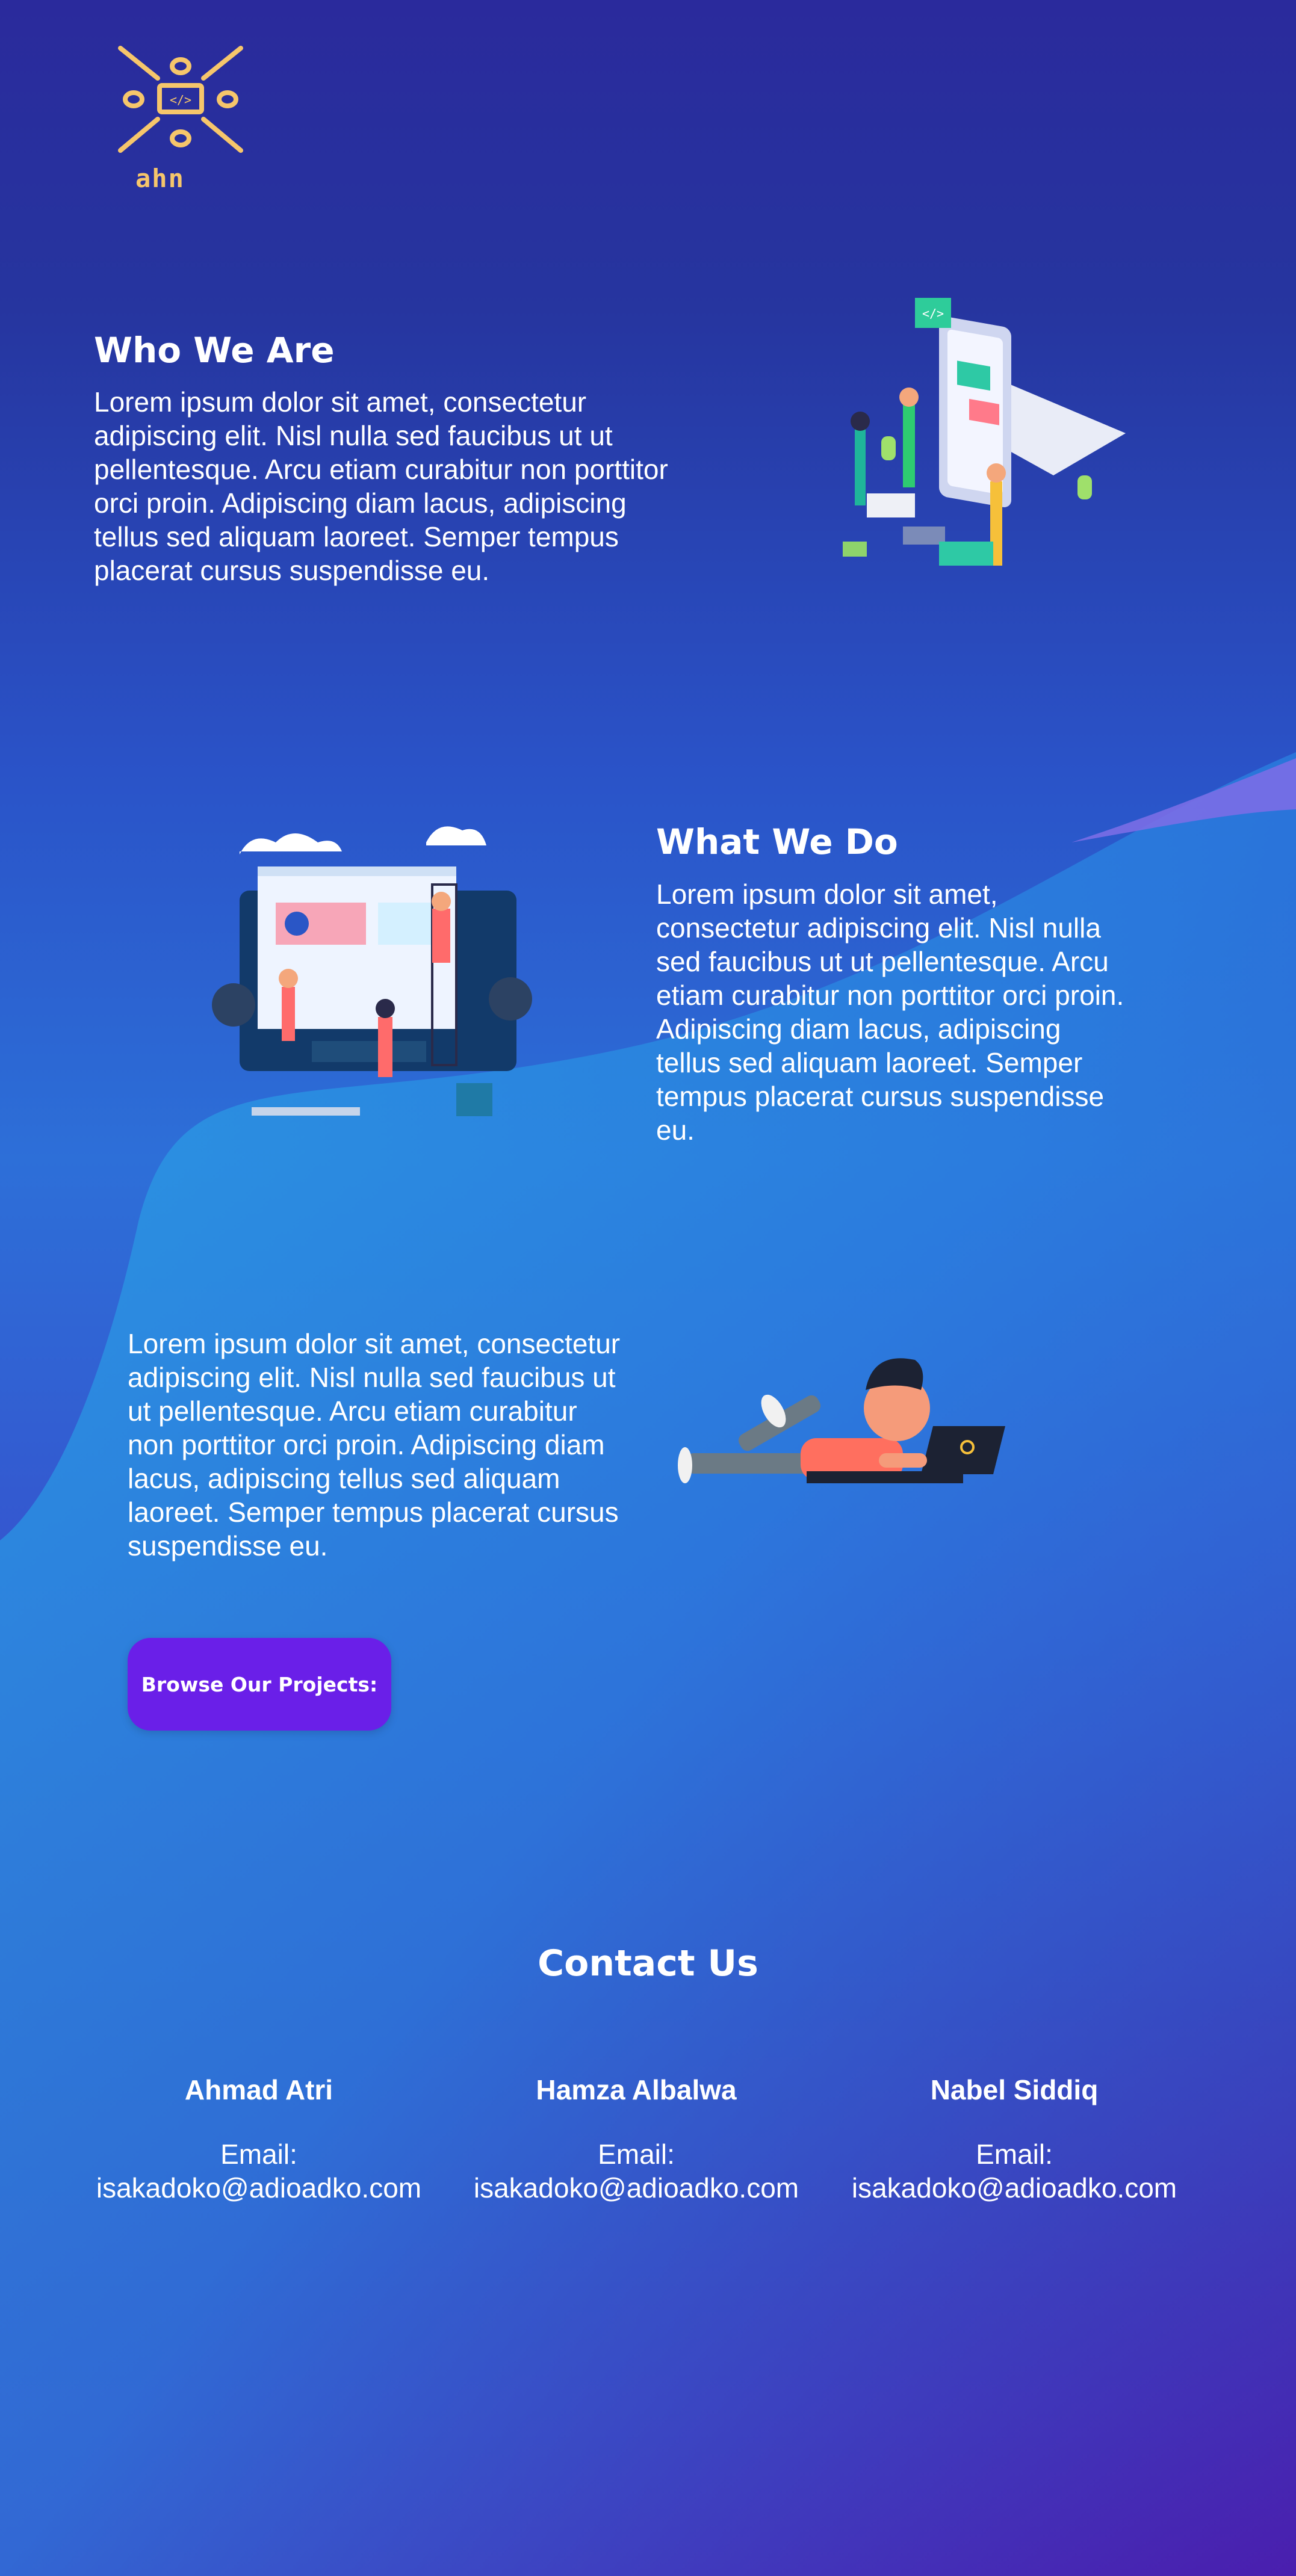  I want to click on contact-name: Ahmad Atri, so click(258, 2089).